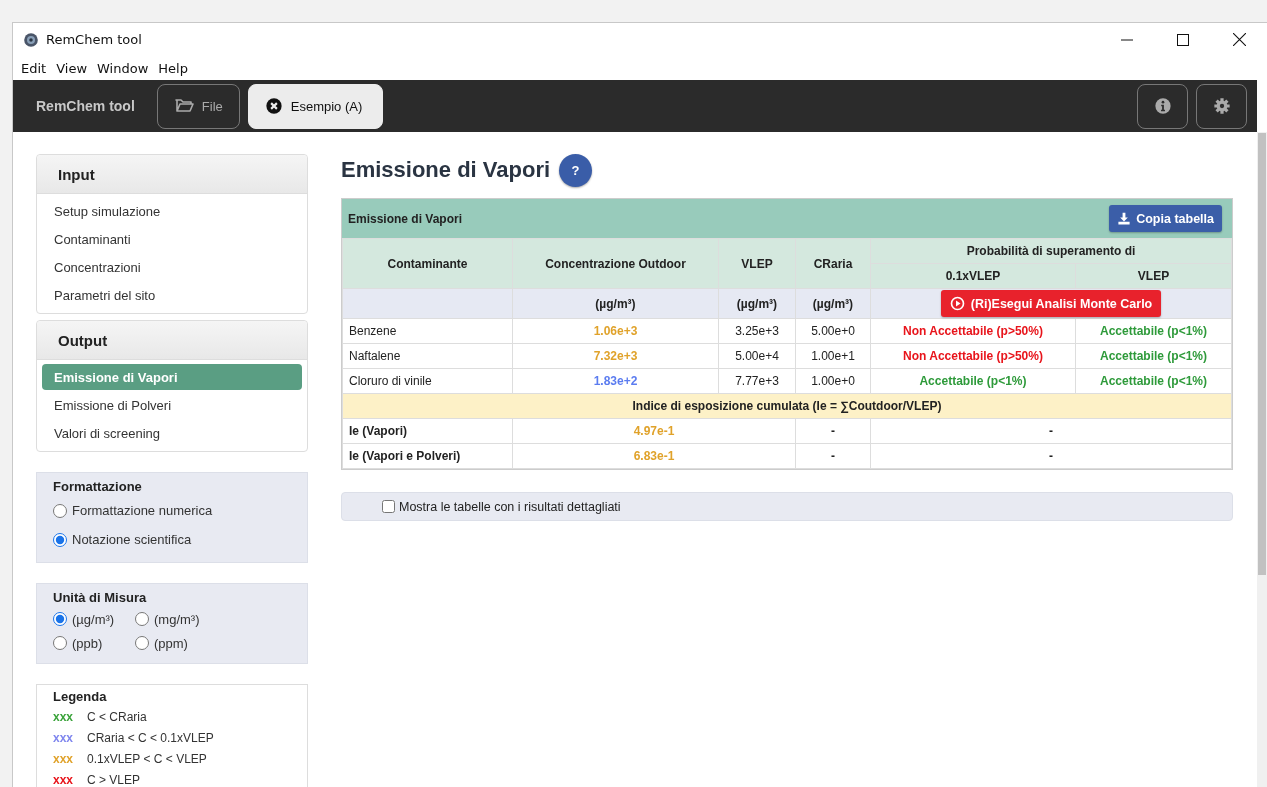 This screenshot has height=787, width=1267. Describe the element at coordinates (315, 106) in the screenshot. I see `toolbar-tab: Esempio (A)` at that location.